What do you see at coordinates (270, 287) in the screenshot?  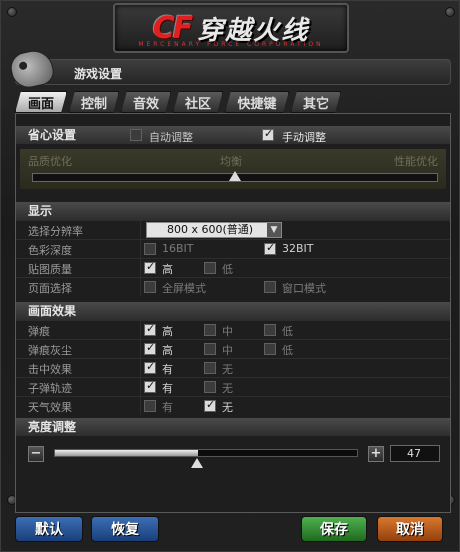 I see `windowed-checkbox` at bounding box center [270, 287].